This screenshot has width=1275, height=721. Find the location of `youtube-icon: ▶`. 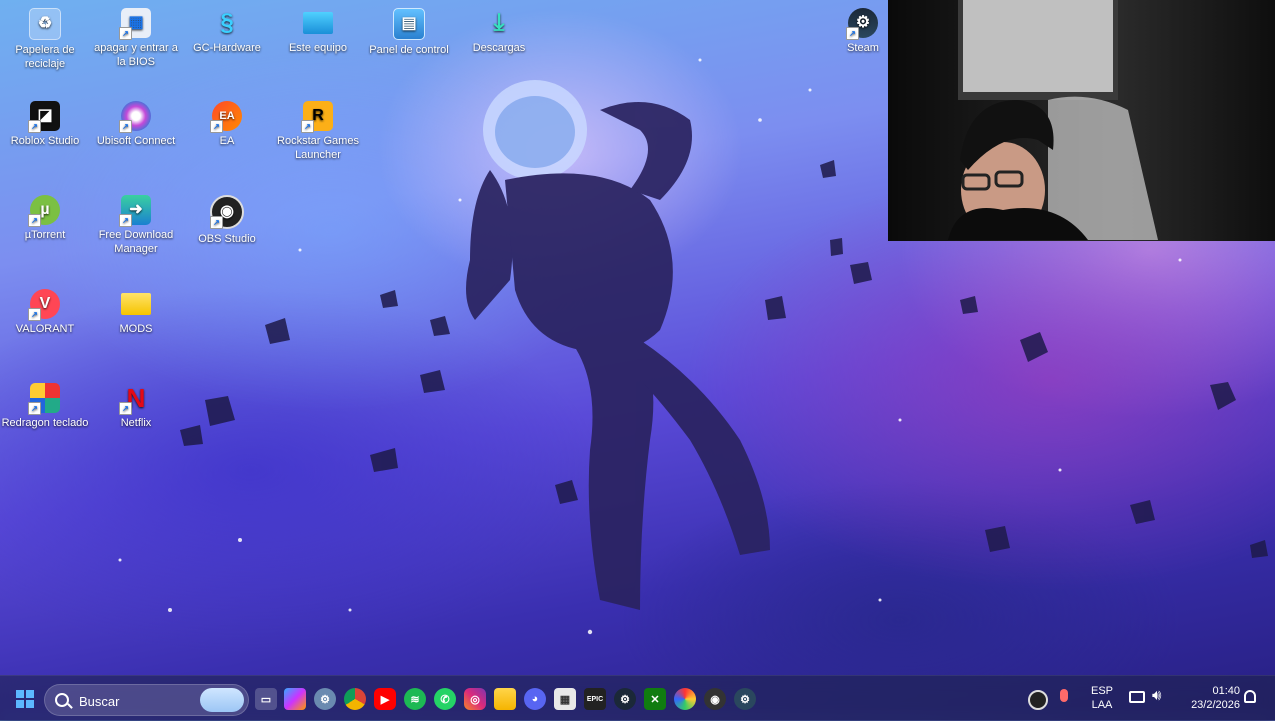

youtube-icon: ▶ is located at coordinates (385, 699).